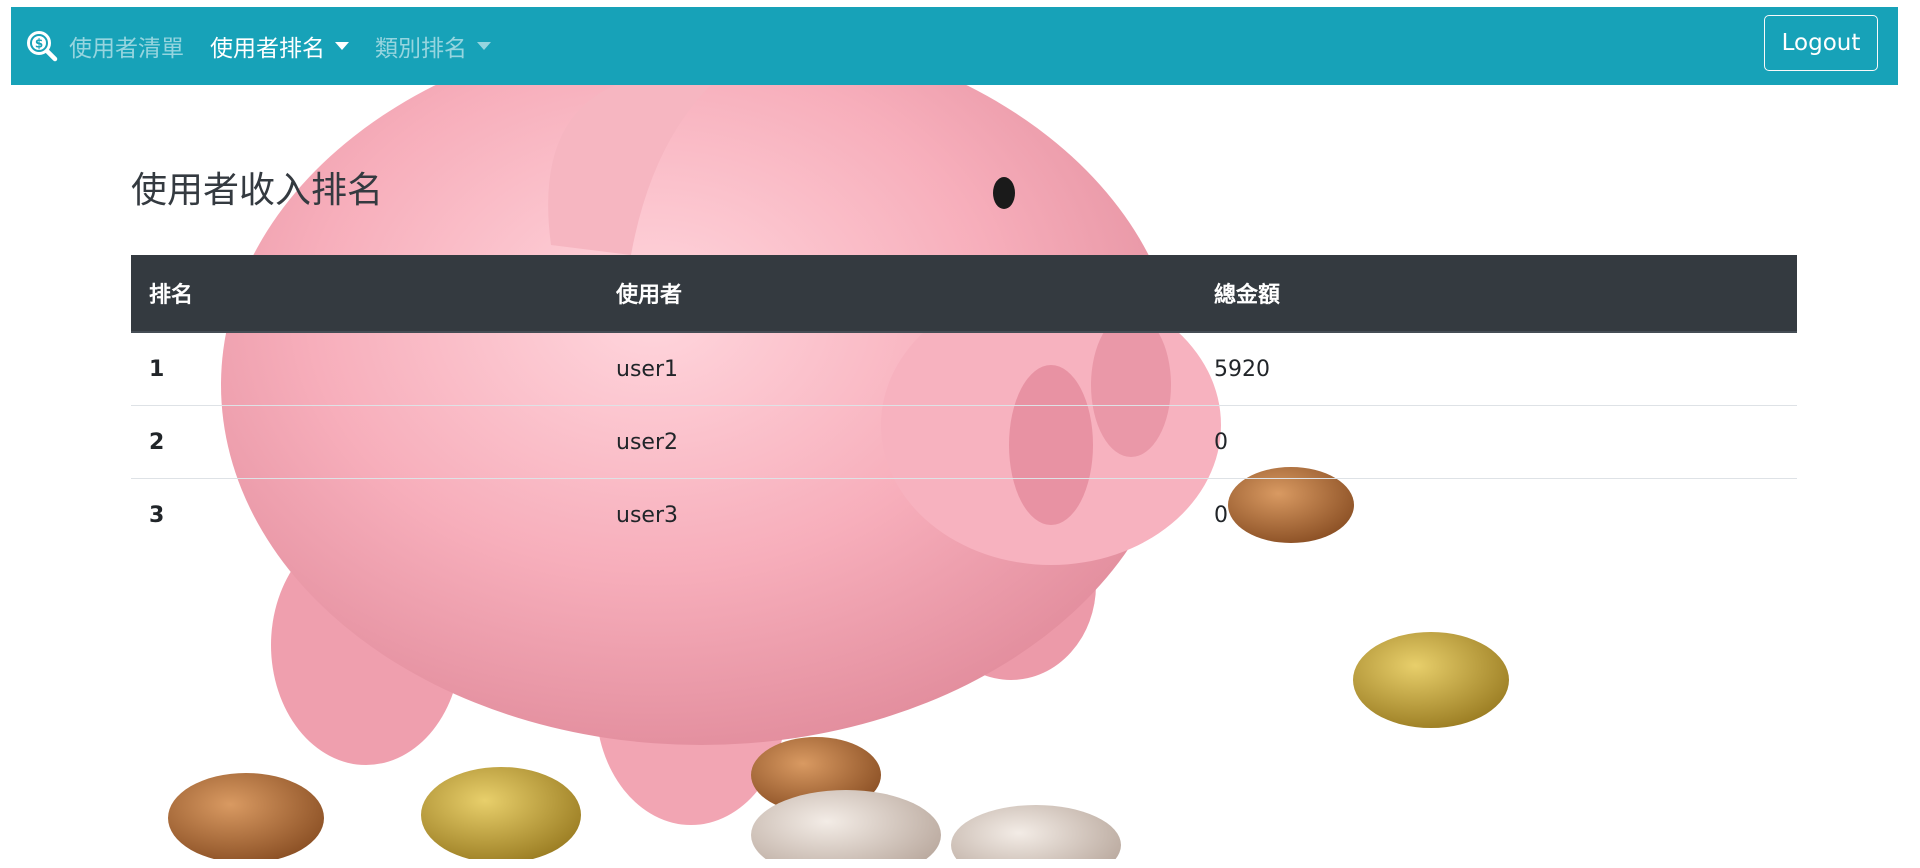 This screenshot has height=868, width=1920. I want to click on nav-user-list: 使用者清單, so click(126, 46).